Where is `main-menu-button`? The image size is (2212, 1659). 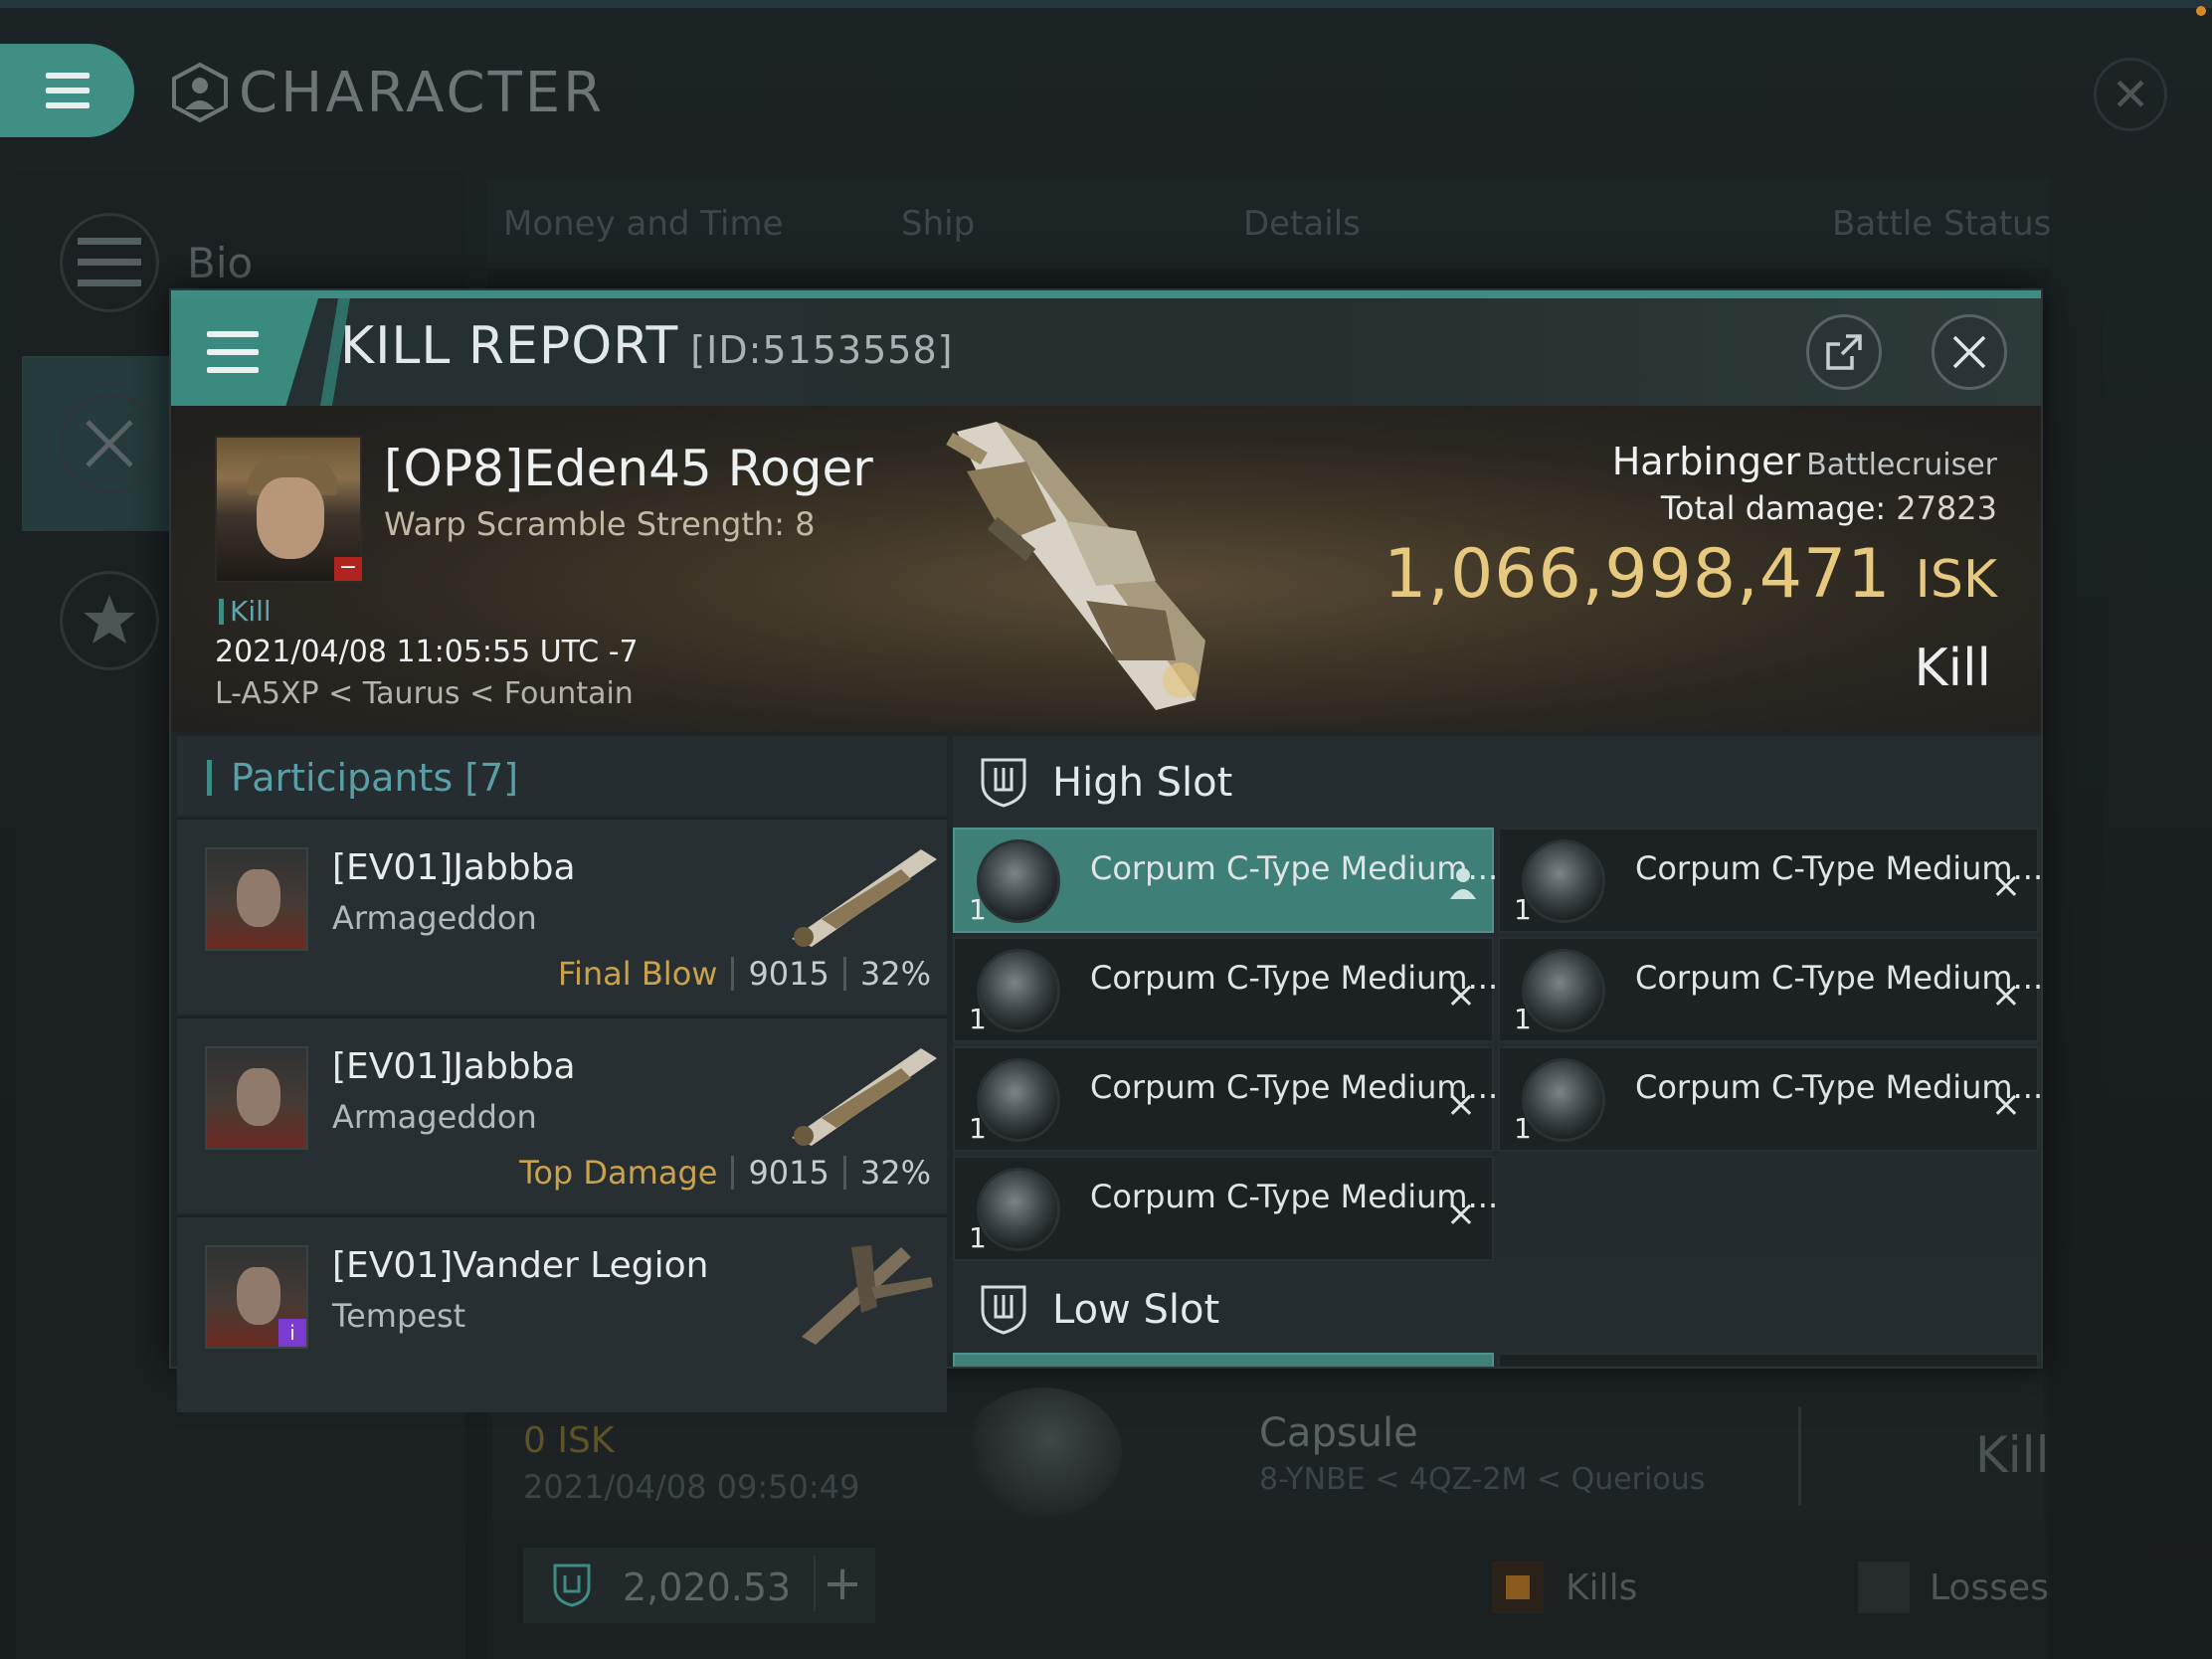 main-menu-button is located at coordinates (67, 90).